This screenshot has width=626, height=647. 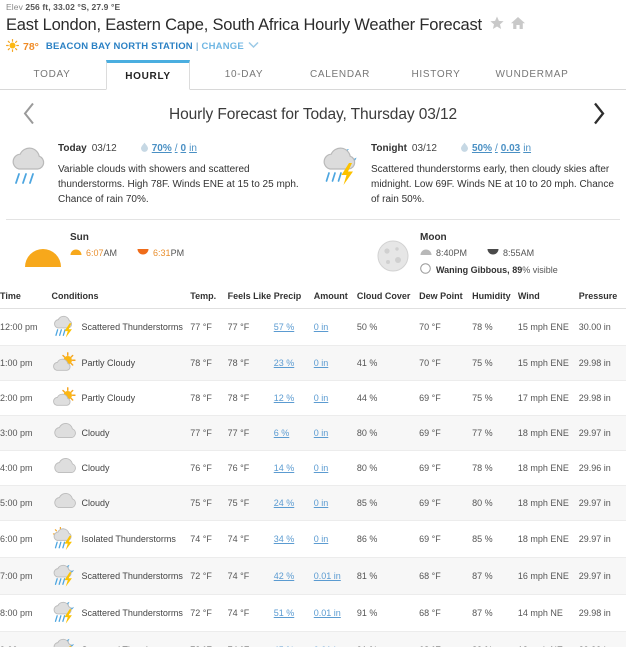 What do you see at coordinates (284, 576) in the screenshot?
I see `precip-link: 42 %` at bounding box center [284, 576].